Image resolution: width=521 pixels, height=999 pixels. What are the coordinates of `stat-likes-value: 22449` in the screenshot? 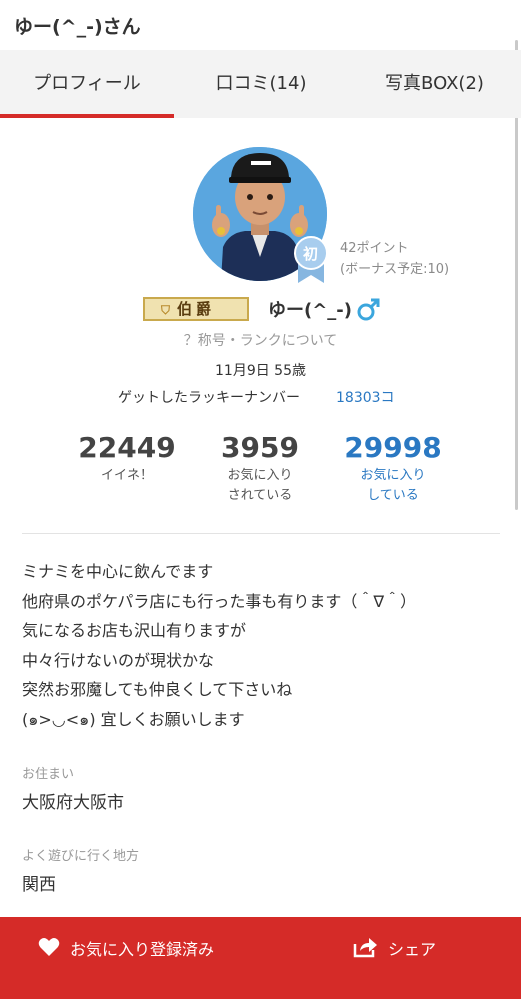 It's located at (127, 447).